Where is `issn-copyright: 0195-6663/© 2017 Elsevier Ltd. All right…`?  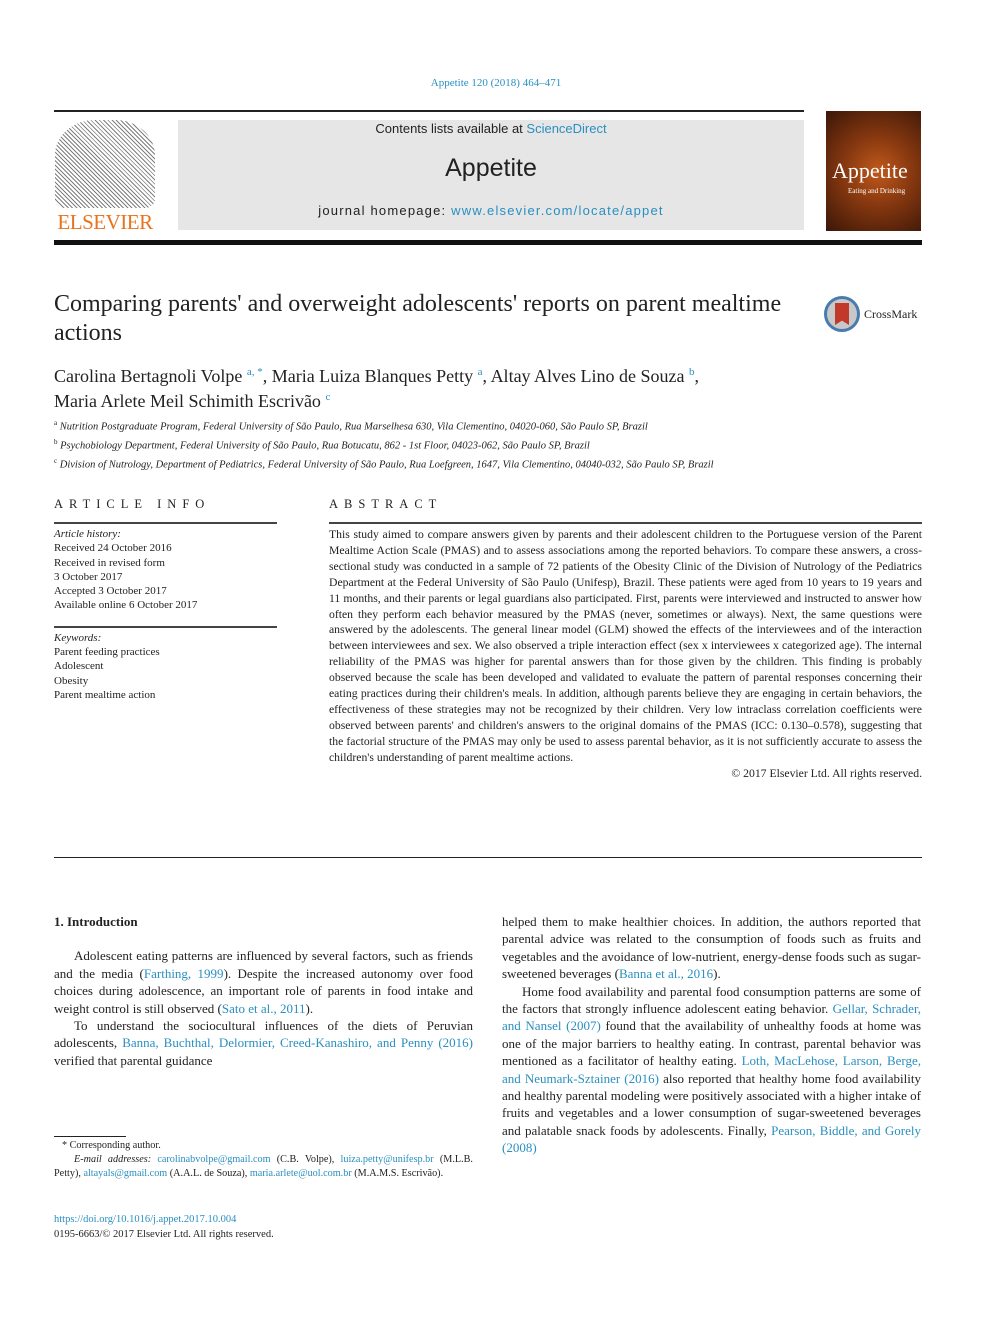 issn-copyright: 0195-6663/© 2017 Elsevier Ltd. All right… is located at coordinates (164, 1234).